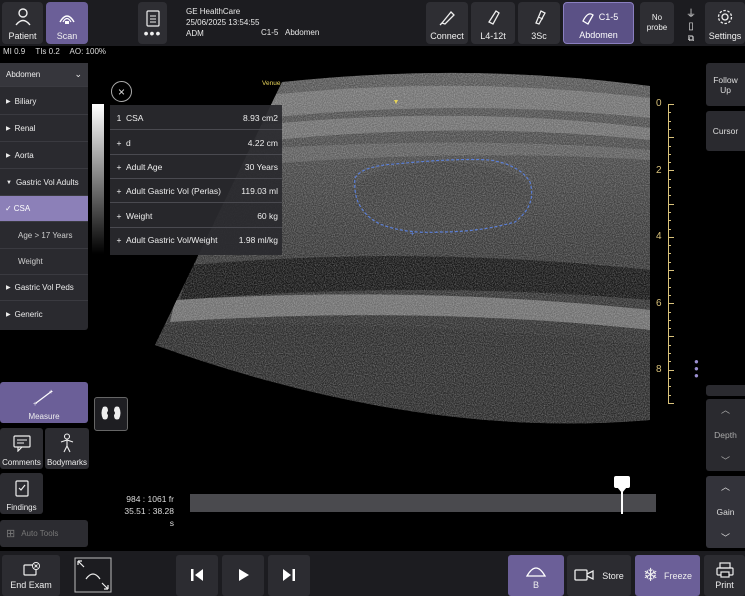 This screenshot has width=745, height=596. Describe the element at coordinates (621, 495) in the screenshot. I see `cine-slider-handle` at that location.